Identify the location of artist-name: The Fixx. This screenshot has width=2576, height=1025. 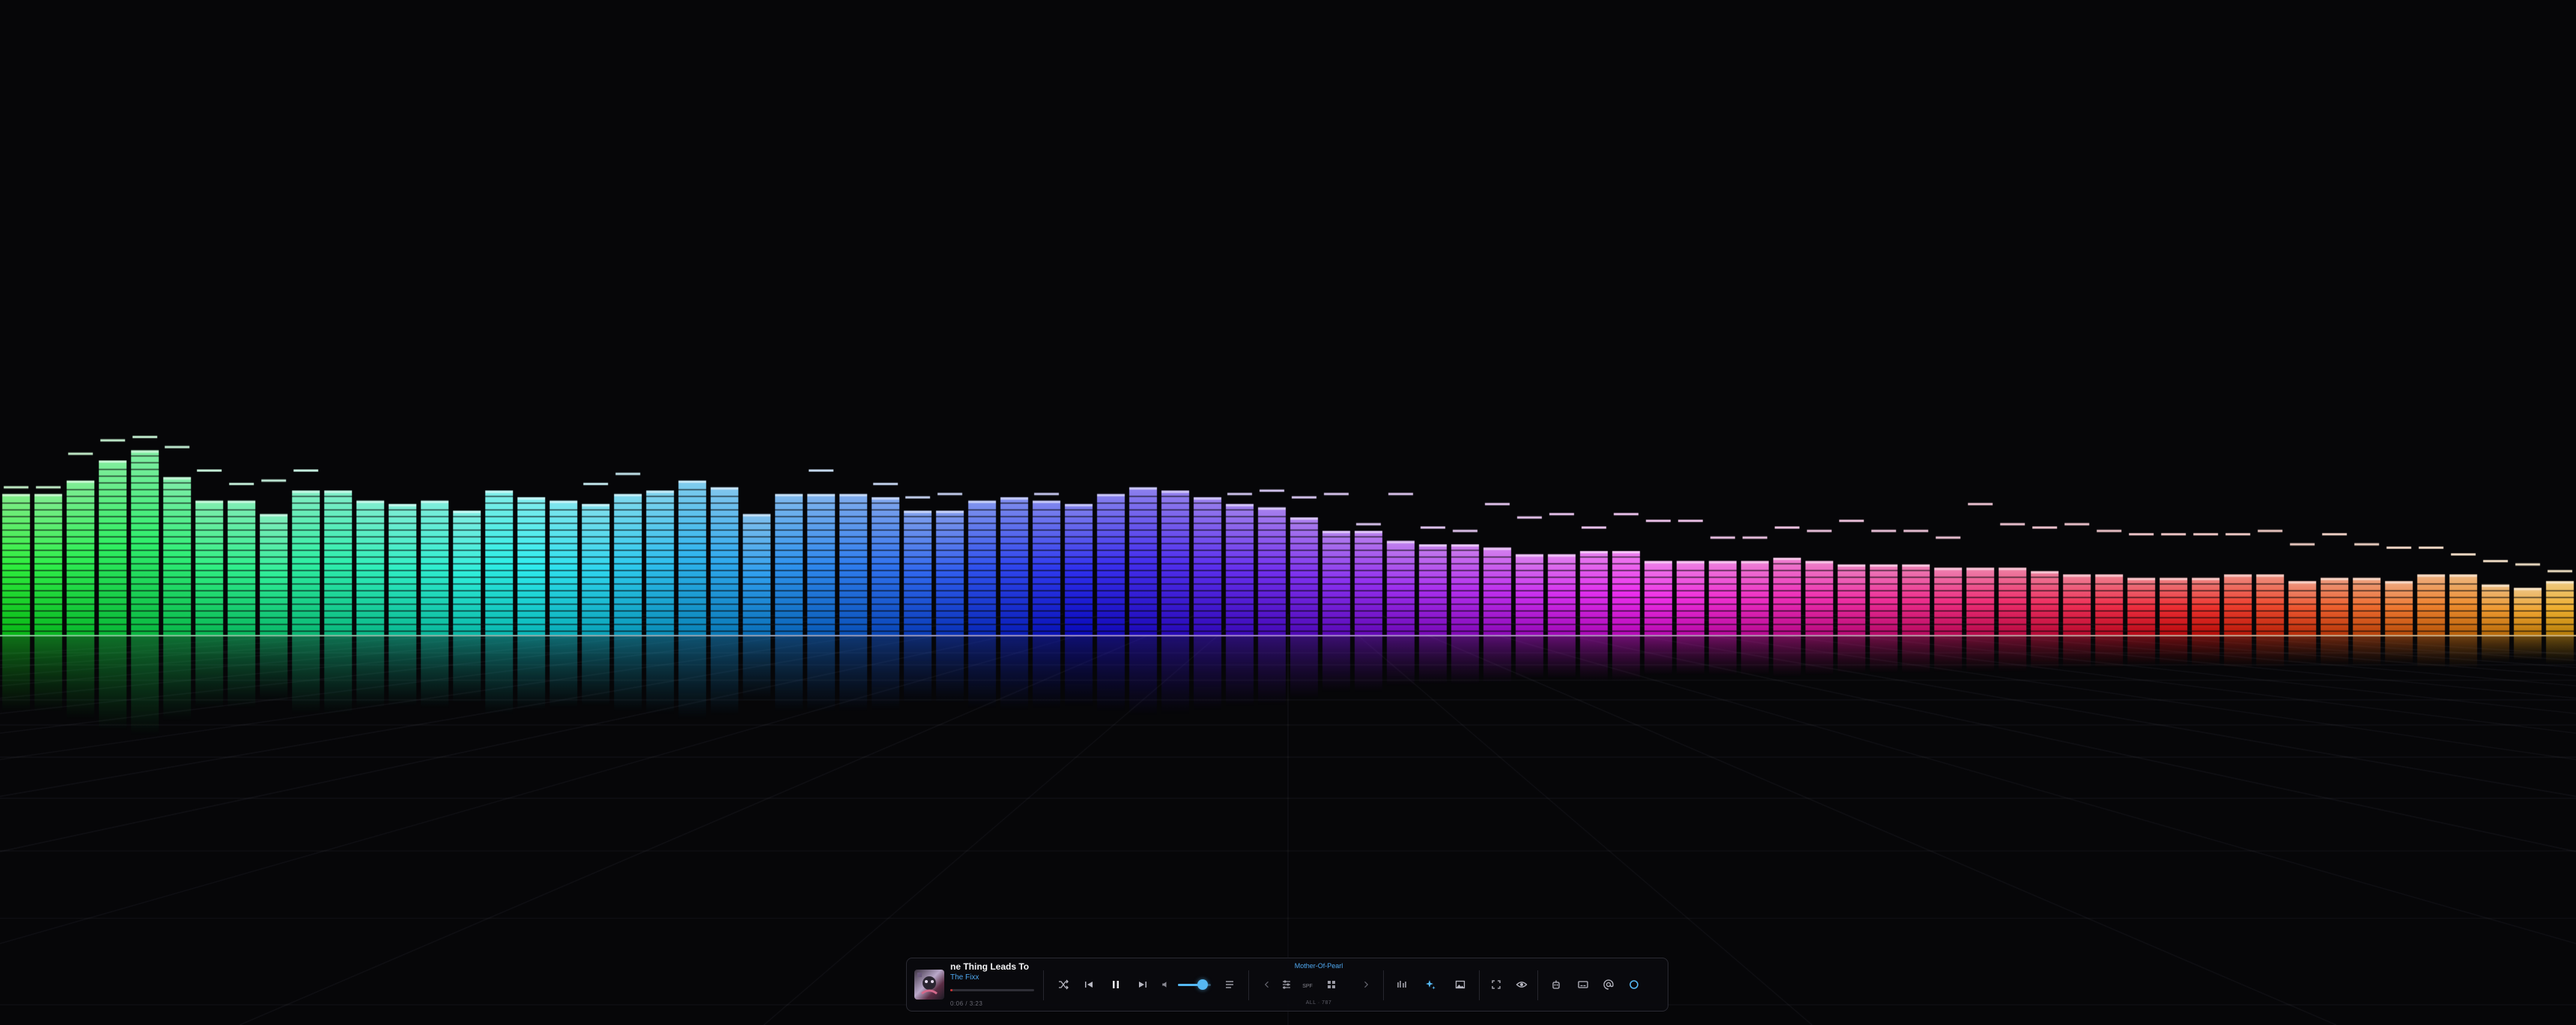
(964, 978).